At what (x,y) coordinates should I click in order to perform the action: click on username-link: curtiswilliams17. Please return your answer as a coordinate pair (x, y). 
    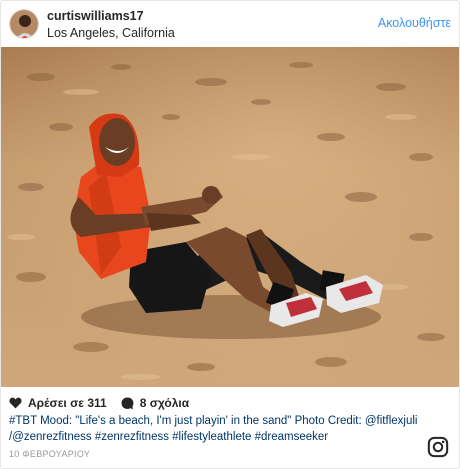
    Looking at the image, I should click on (111, 16).